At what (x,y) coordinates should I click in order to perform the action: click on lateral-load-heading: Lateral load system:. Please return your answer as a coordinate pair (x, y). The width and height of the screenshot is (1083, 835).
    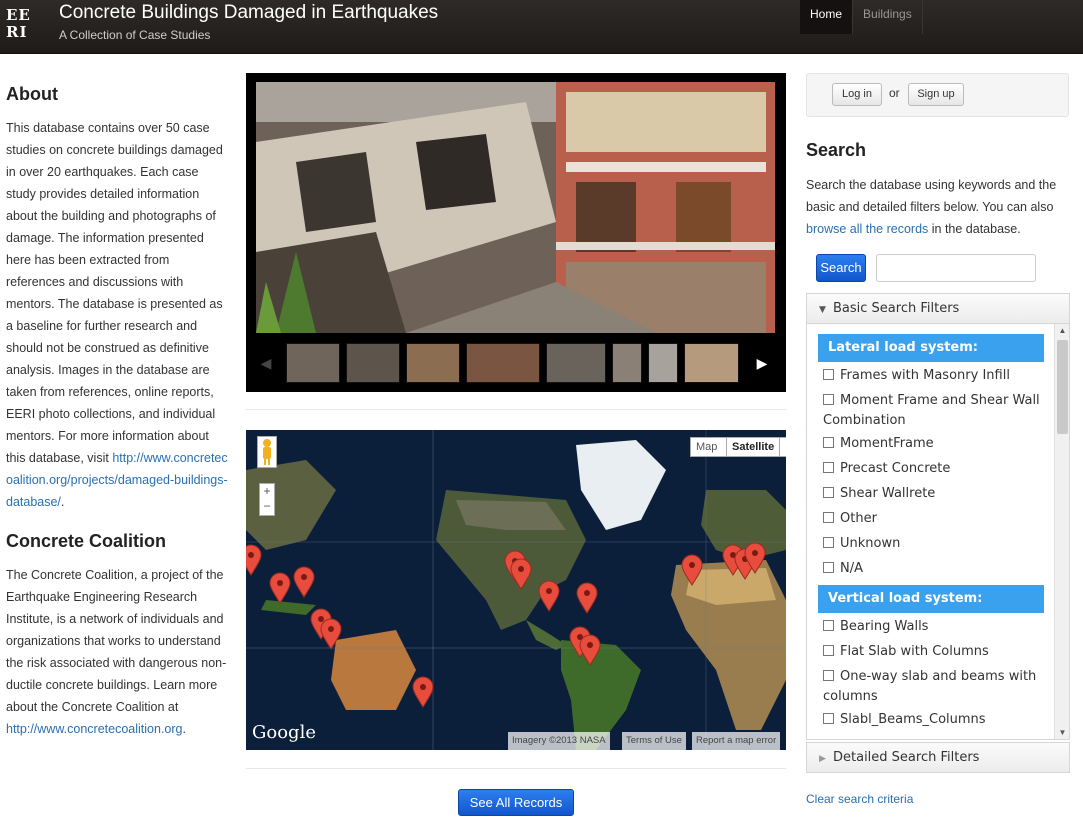
    Looking at the image, I should click on (931, 348).